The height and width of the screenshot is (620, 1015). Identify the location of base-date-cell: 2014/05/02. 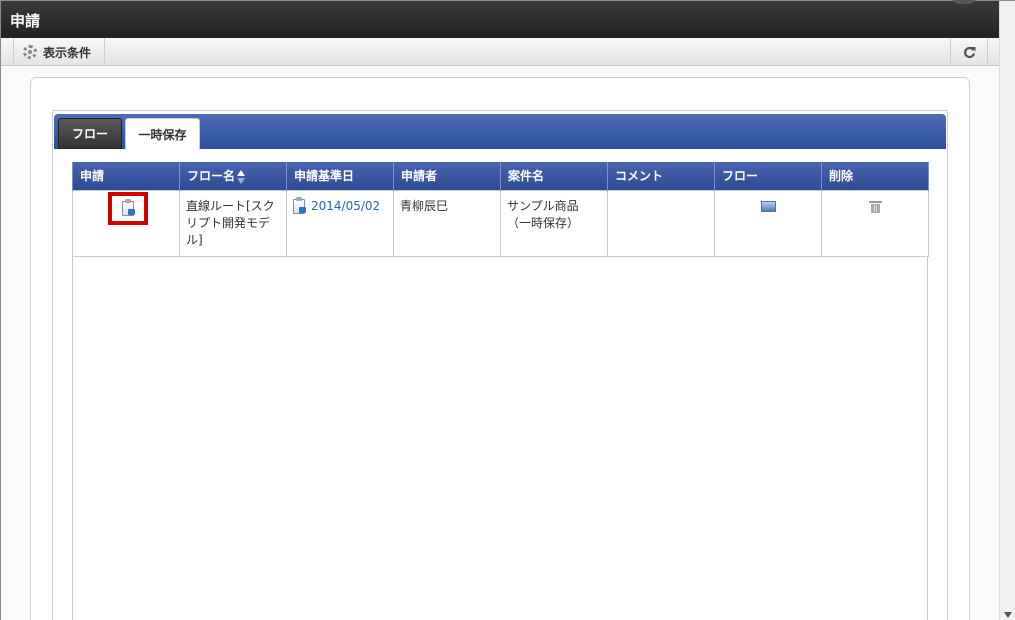
(340, 223).